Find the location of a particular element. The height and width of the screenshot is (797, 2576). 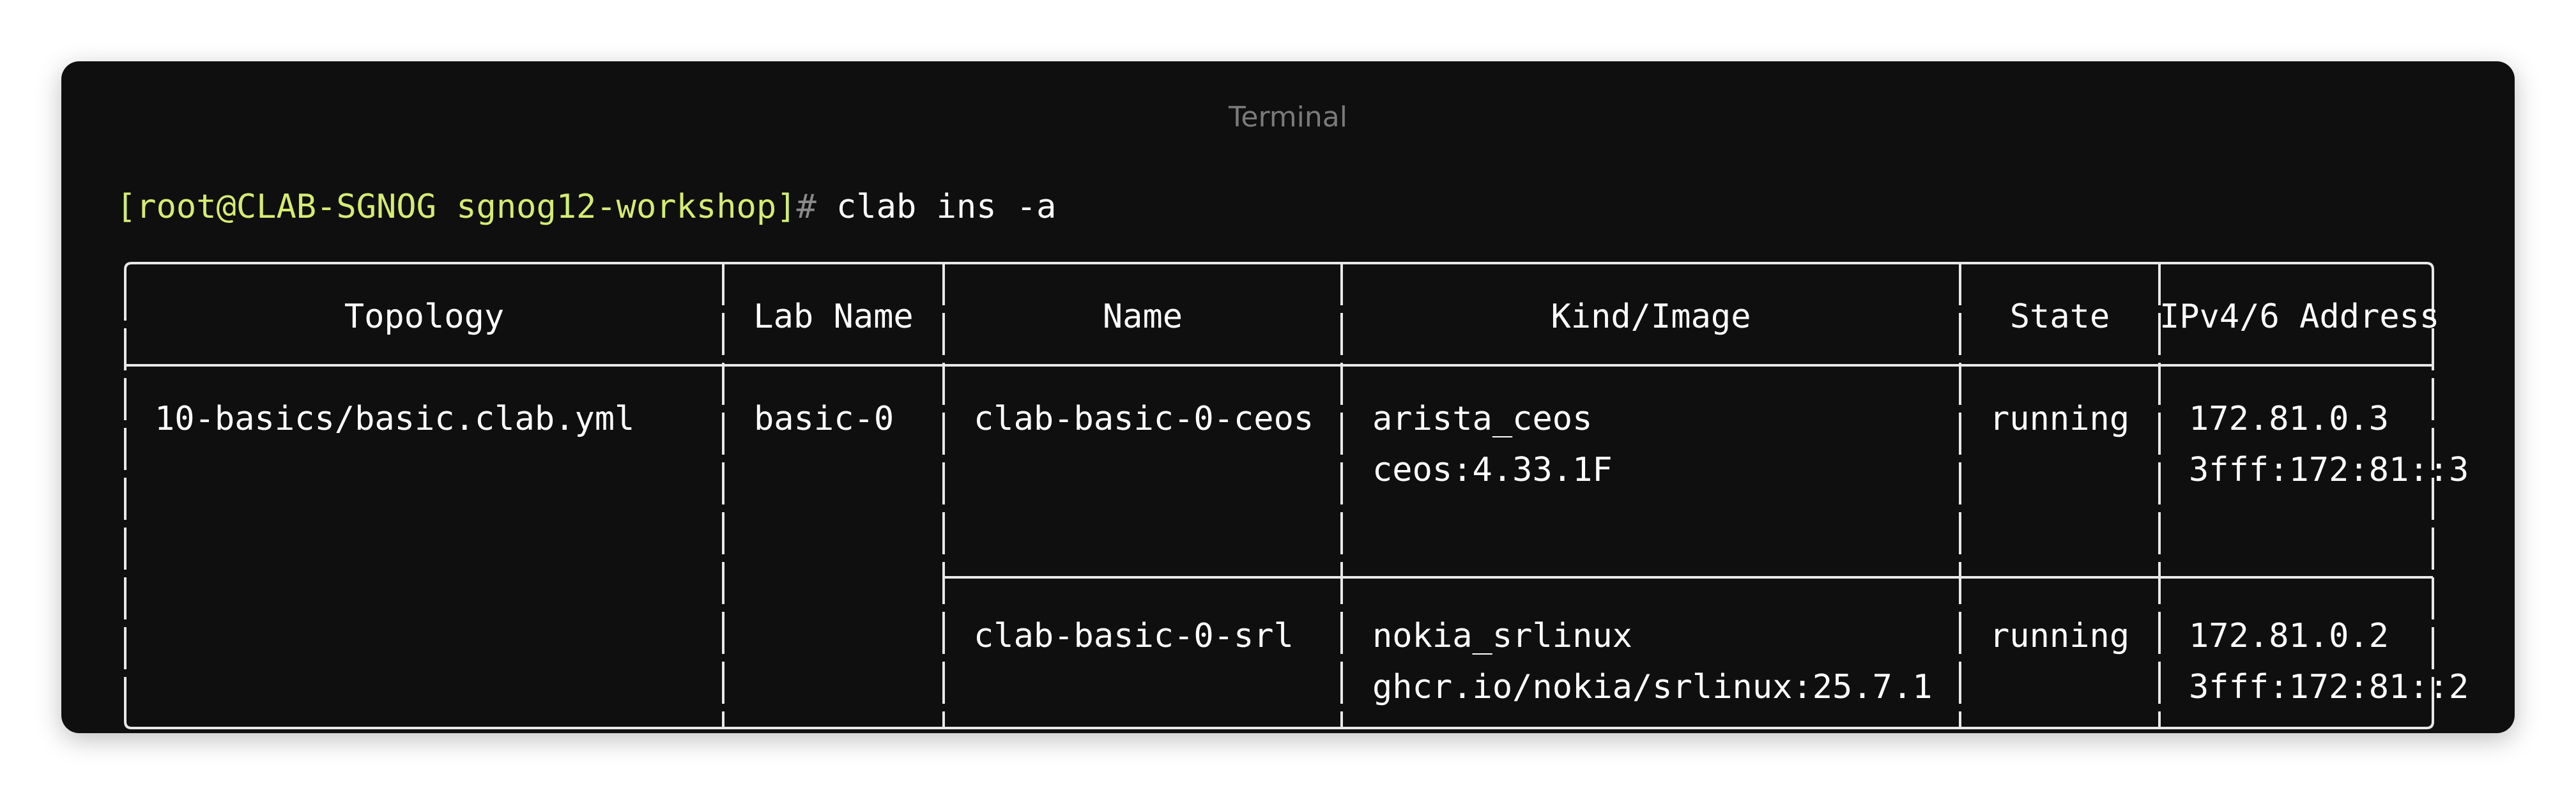

row-2-image: ghcr.io/nokia/srlinux:25.7.1 is located at coordinates (1652, 687).